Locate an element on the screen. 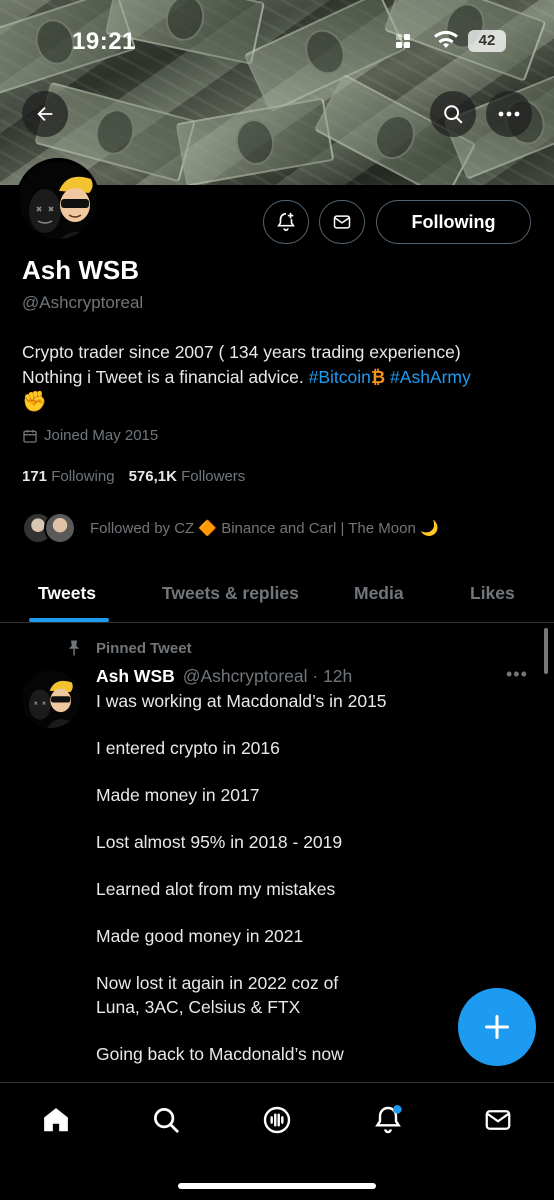  notifications-icon is located at coordinates (388, 1119).